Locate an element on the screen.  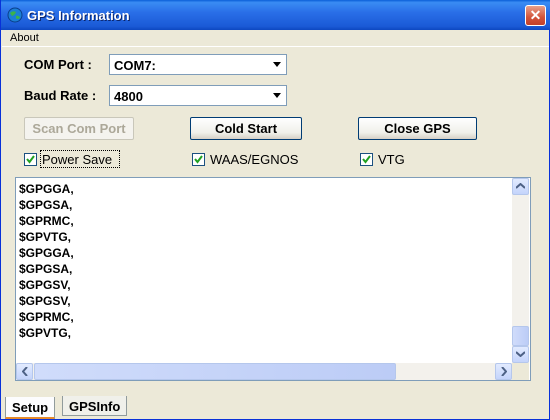
baud-rate-label: Baud Rate : is located at coordinates (60, 95).